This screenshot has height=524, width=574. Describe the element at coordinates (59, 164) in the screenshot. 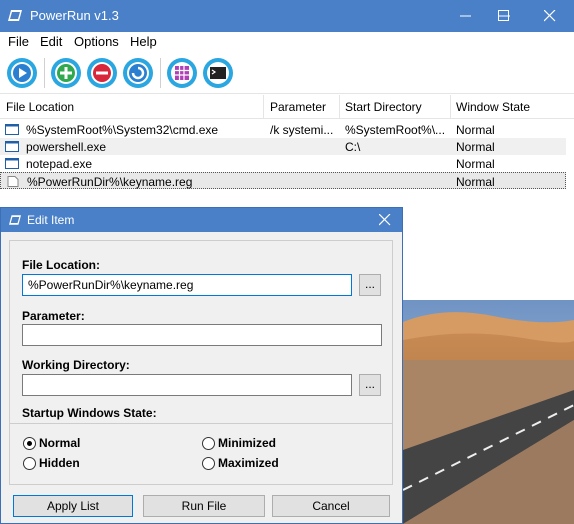

I see `cell-file-location: notepad.exe` at that location.